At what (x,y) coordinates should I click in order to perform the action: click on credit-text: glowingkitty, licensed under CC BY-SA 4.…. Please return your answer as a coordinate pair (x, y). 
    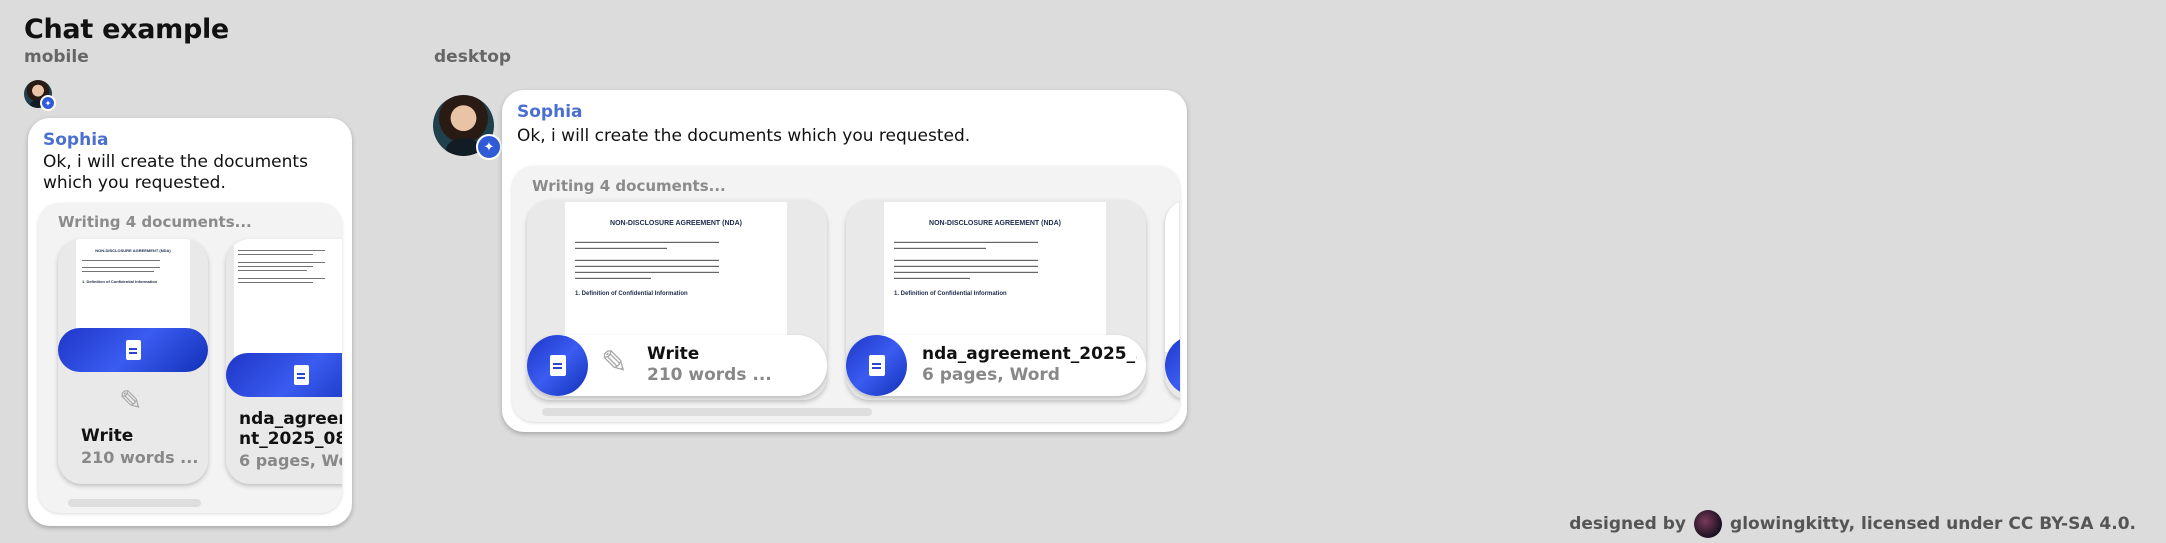
    Looking at the image, I should click on (1933, 524).